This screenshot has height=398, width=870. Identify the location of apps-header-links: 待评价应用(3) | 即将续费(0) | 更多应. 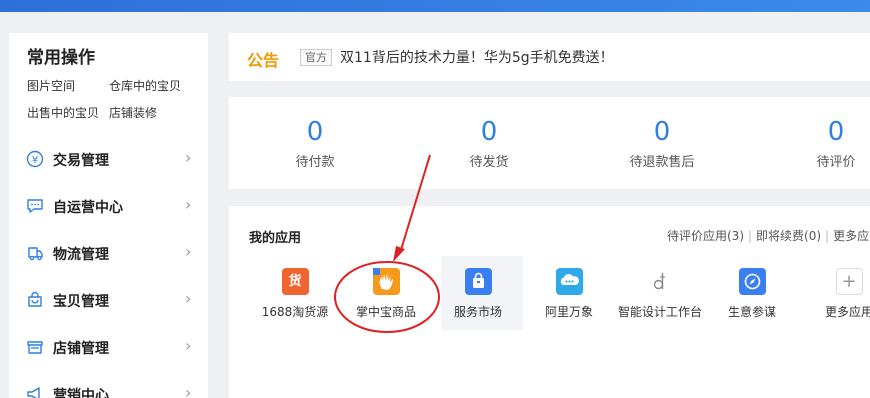
(768, 235).